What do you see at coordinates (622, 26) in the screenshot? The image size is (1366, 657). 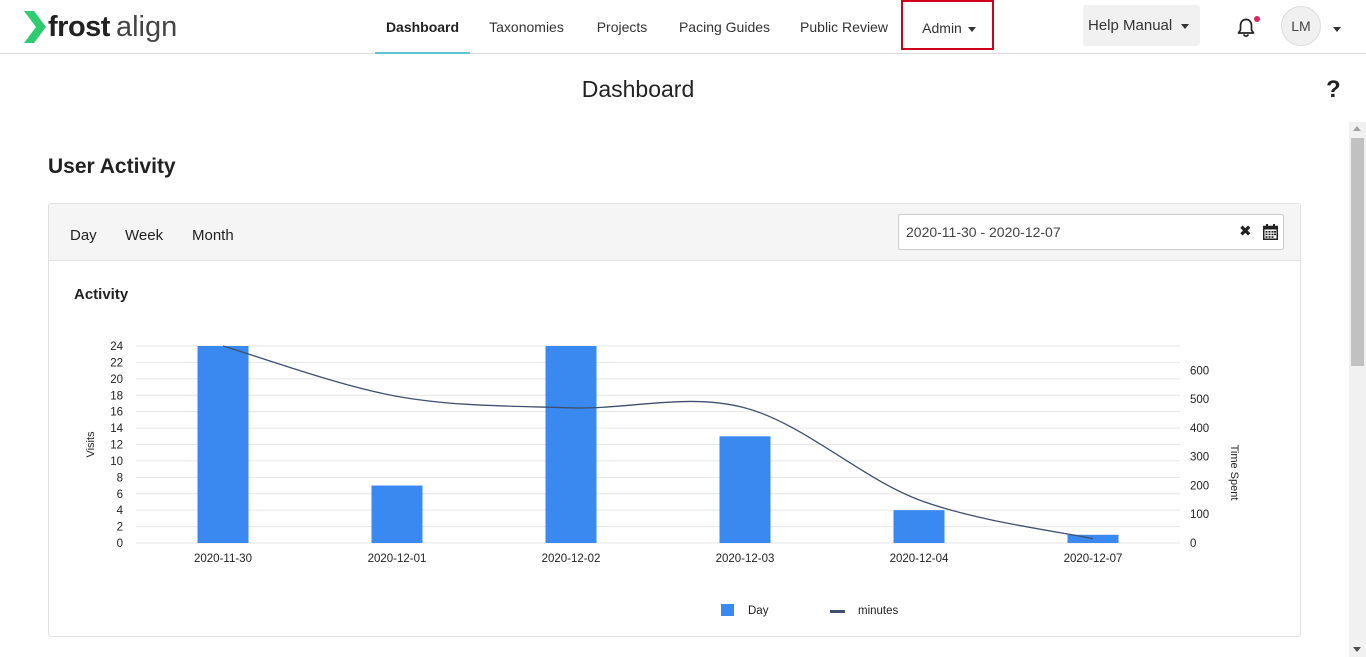 I see `nav-projects: Projects` at bounding box center [622, 26].